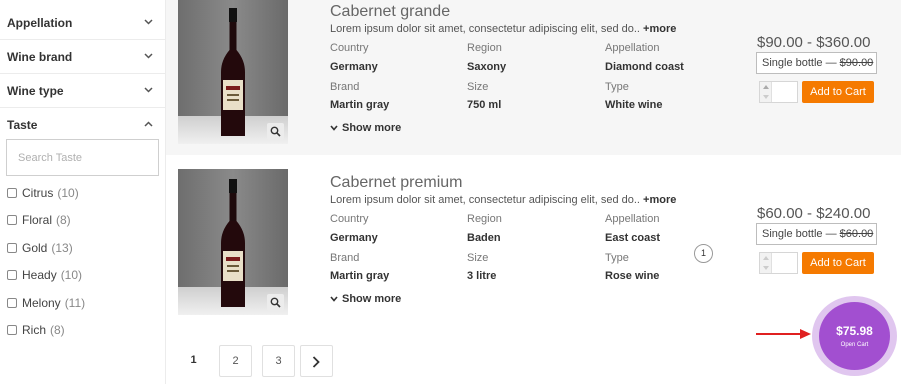  What do you see at coordinates (816, 63) in the screenshot?
I see `variant-select: Single bottle — $90.00` at bounding box center [816, 63].